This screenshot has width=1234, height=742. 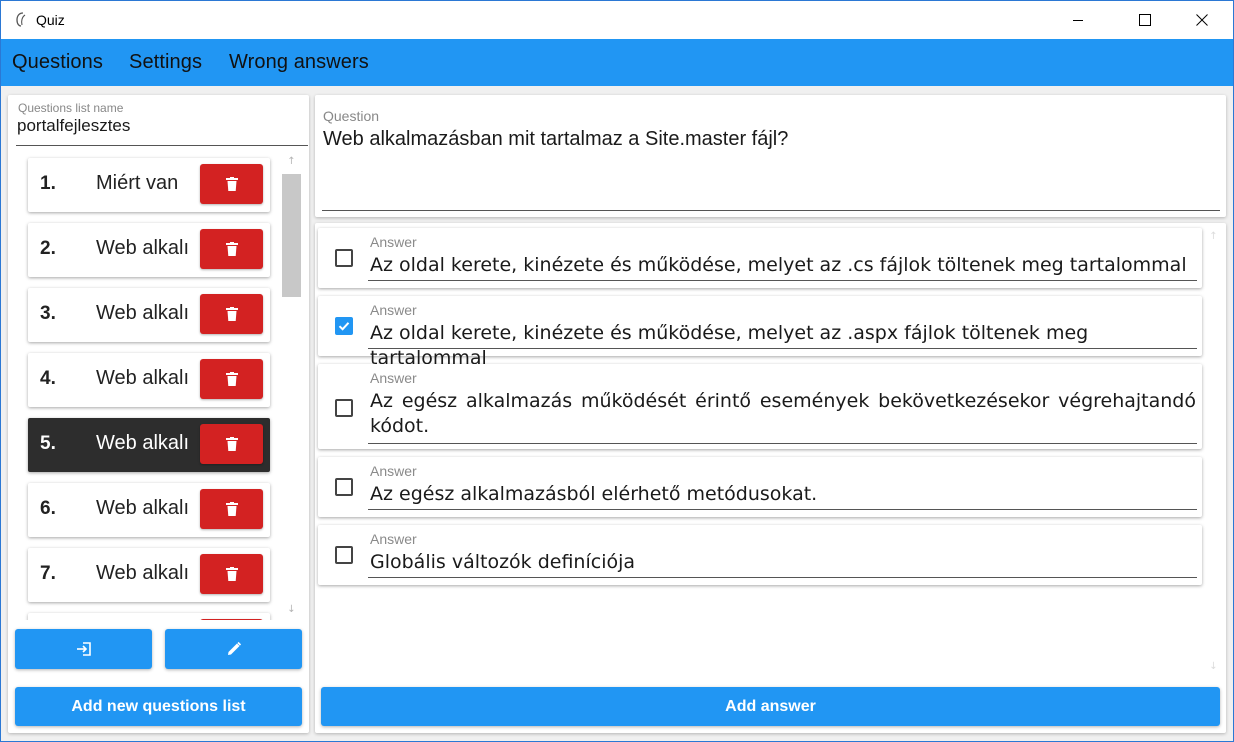 I want to click on question-item-6: 6. Web alkalı, so click(x=149, y=510).